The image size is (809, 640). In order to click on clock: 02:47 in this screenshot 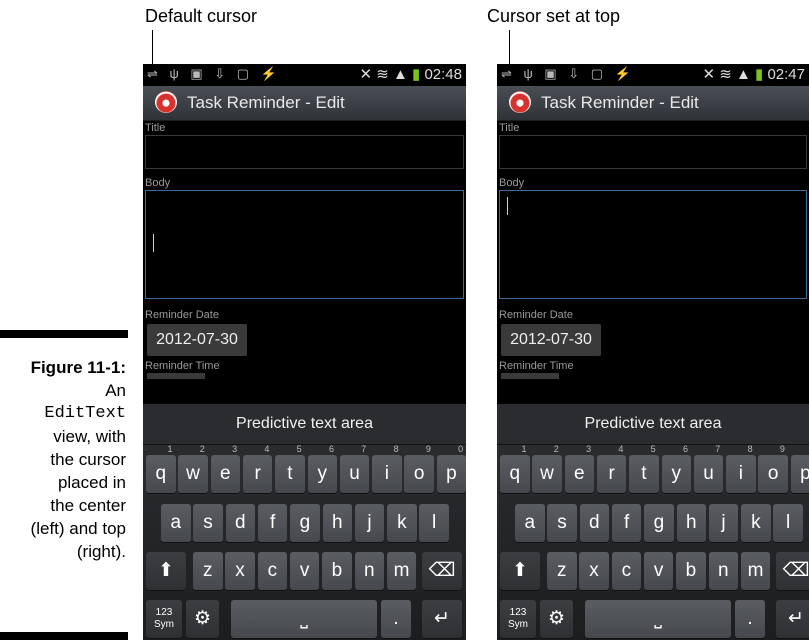, I will do `click(786, 74)`.